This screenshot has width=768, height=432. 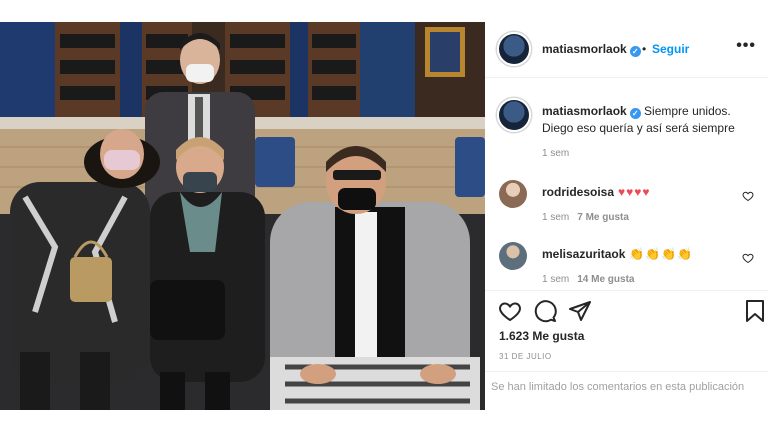 What do you see at coordinates (626, 262) in the screenshot?
I see `comment-item: melisazuritaok 👏👏👏👏 1 sem 14 Me gusta` at bounding box center [626, 262].